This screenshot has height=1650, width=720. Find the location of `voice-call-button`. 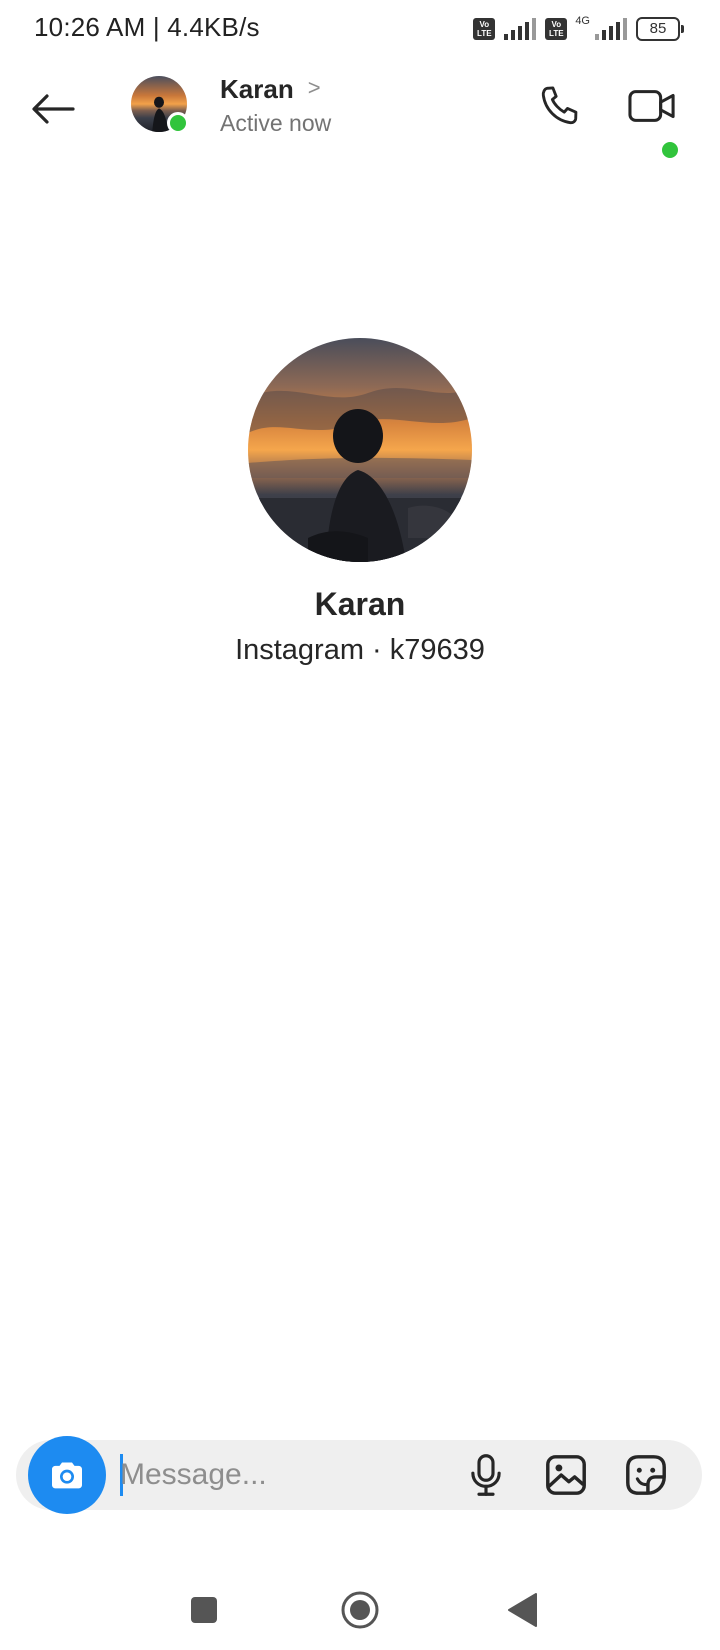

voice-call-button is located at coordinates (560, 106).